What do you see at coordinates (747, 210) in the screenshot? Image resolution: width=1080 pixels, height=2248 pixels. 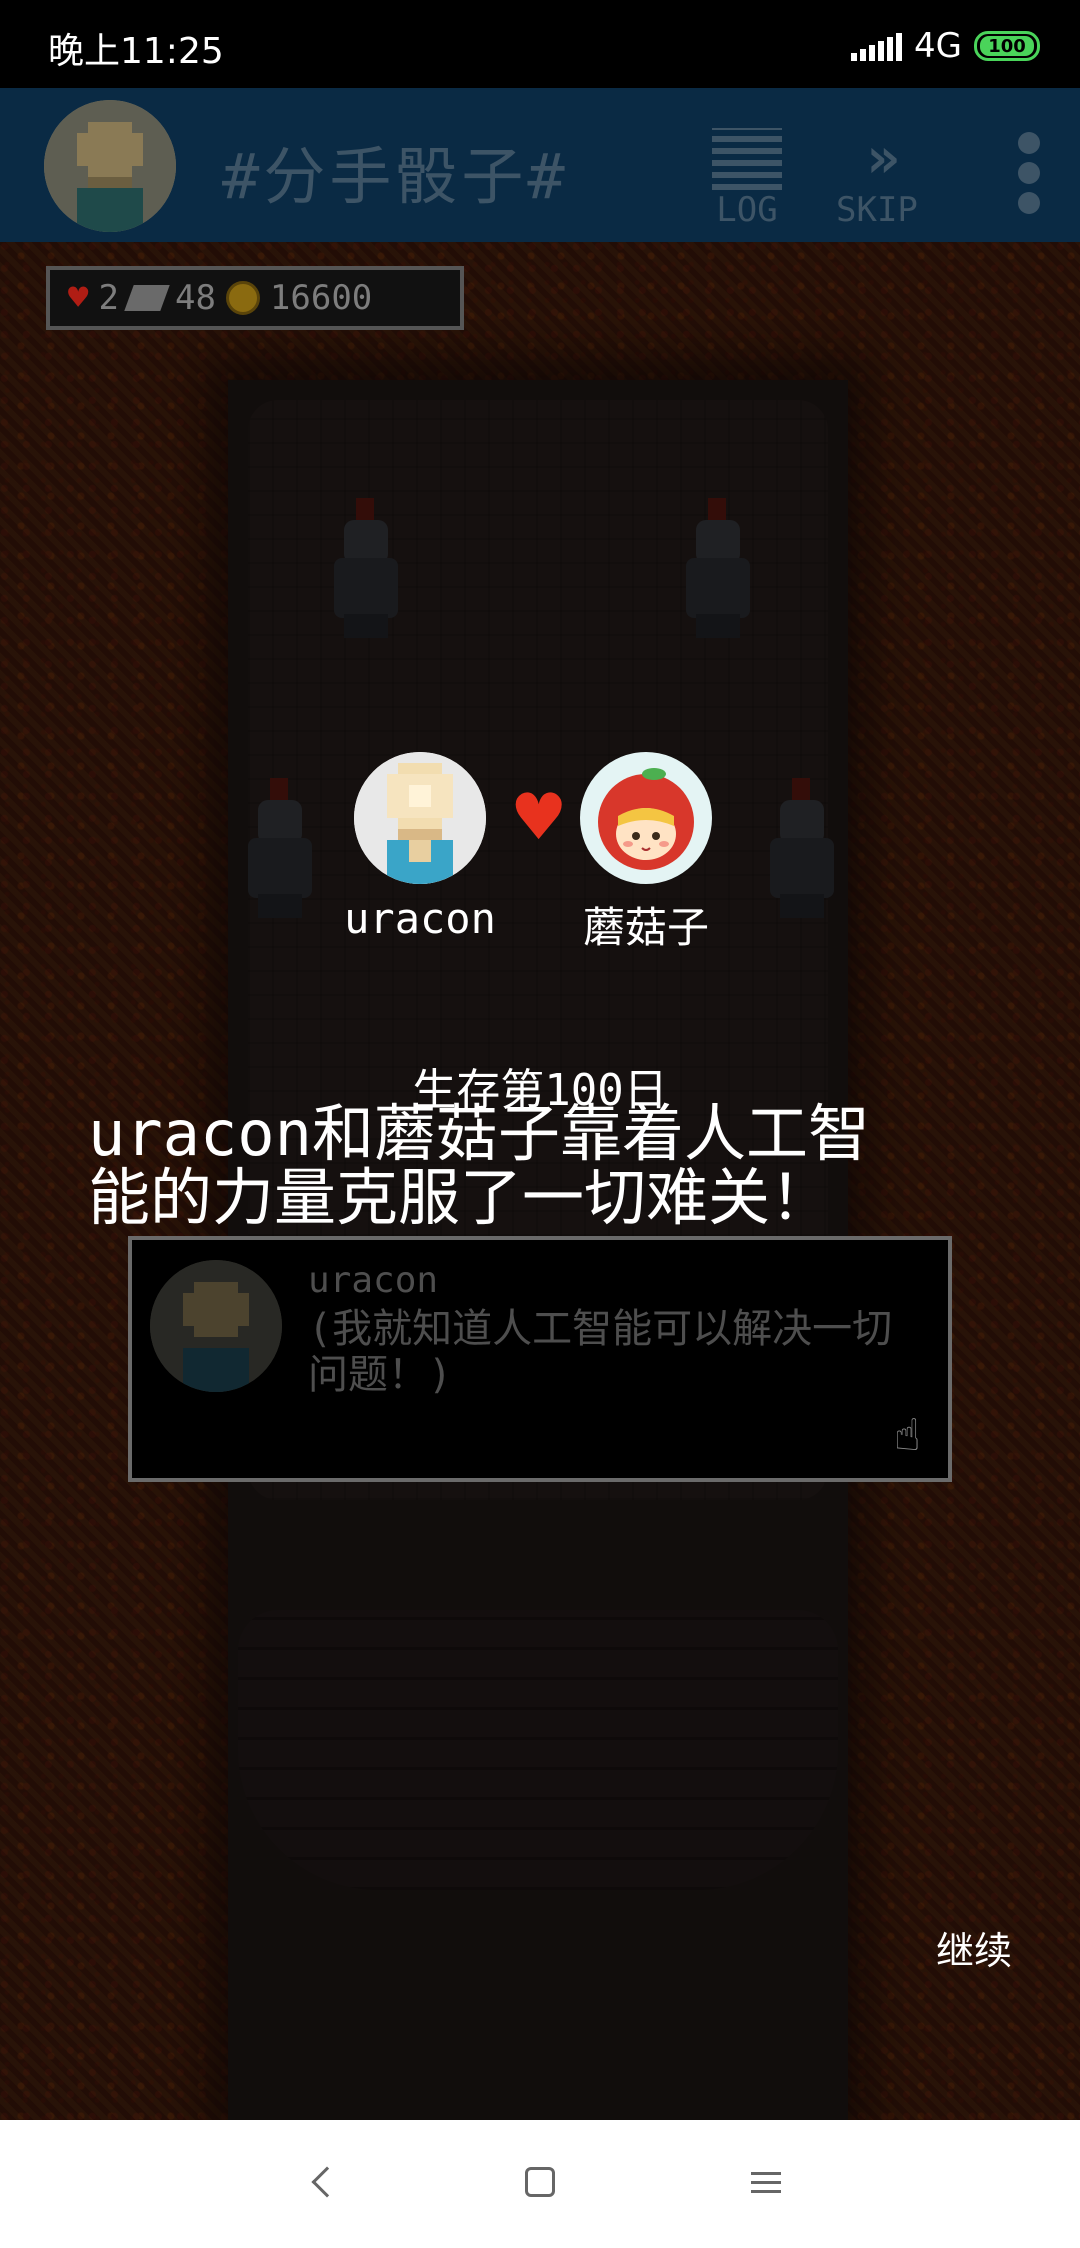 I see `log-label: LOG` at bounding box center [747, 210].